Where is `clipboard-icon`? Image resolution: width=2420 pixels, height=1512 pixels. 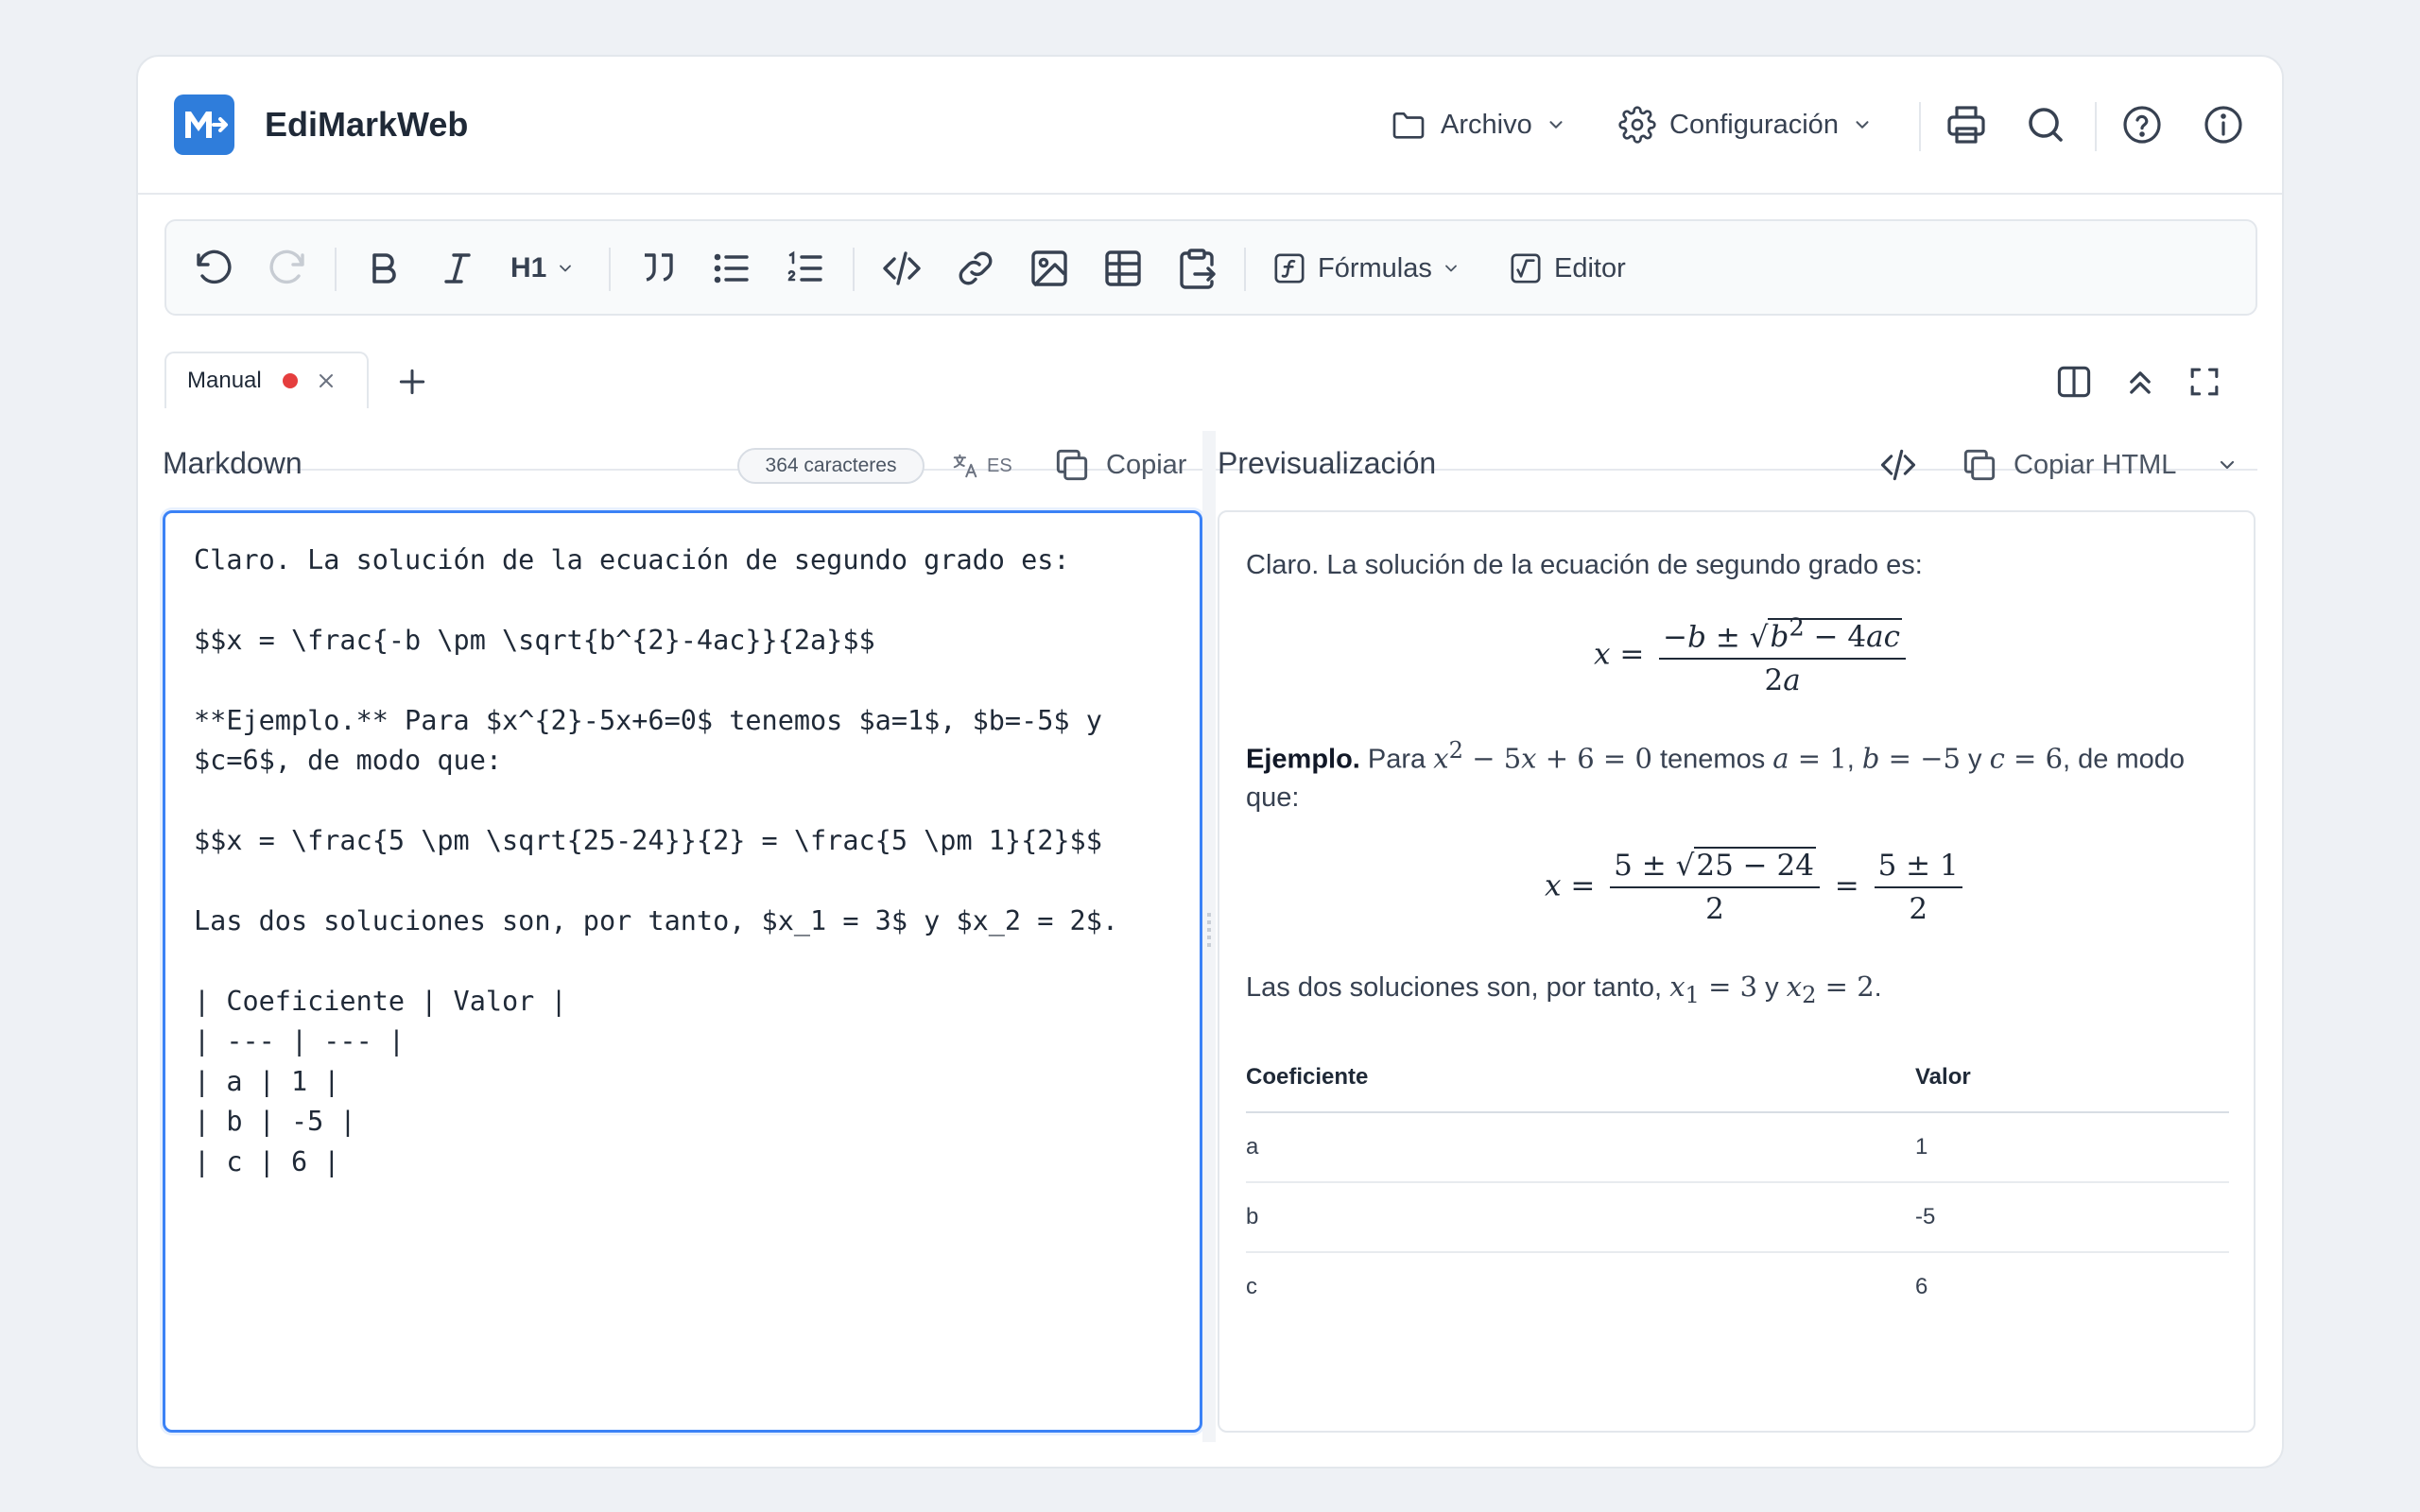 clipboard-icon is located at coordinates (1198, 269).